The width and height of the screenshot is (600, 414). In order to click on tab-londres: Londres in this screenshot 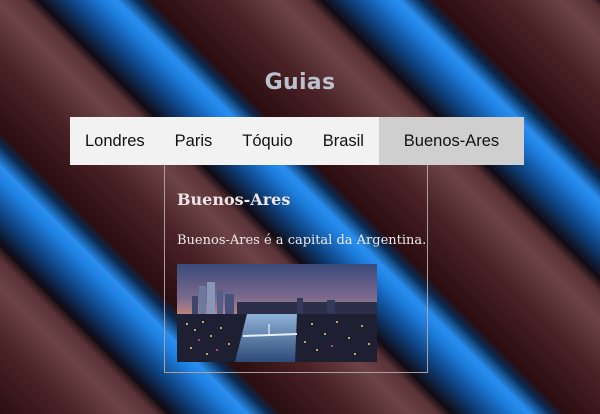, I will do `click(115, 141)`.